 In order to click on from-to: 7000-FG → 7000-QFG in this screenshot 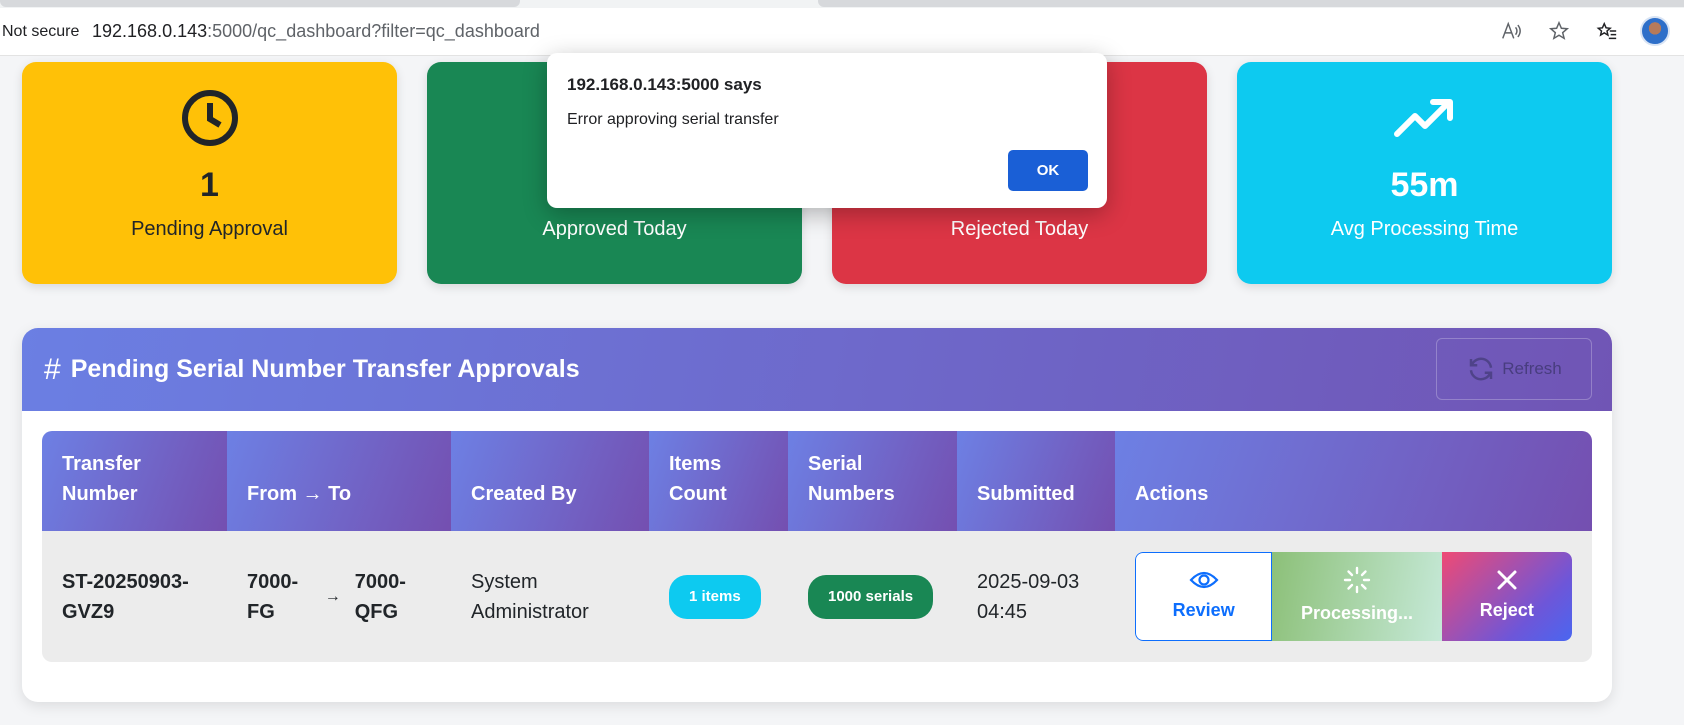, I will do `click(339, 597)`.